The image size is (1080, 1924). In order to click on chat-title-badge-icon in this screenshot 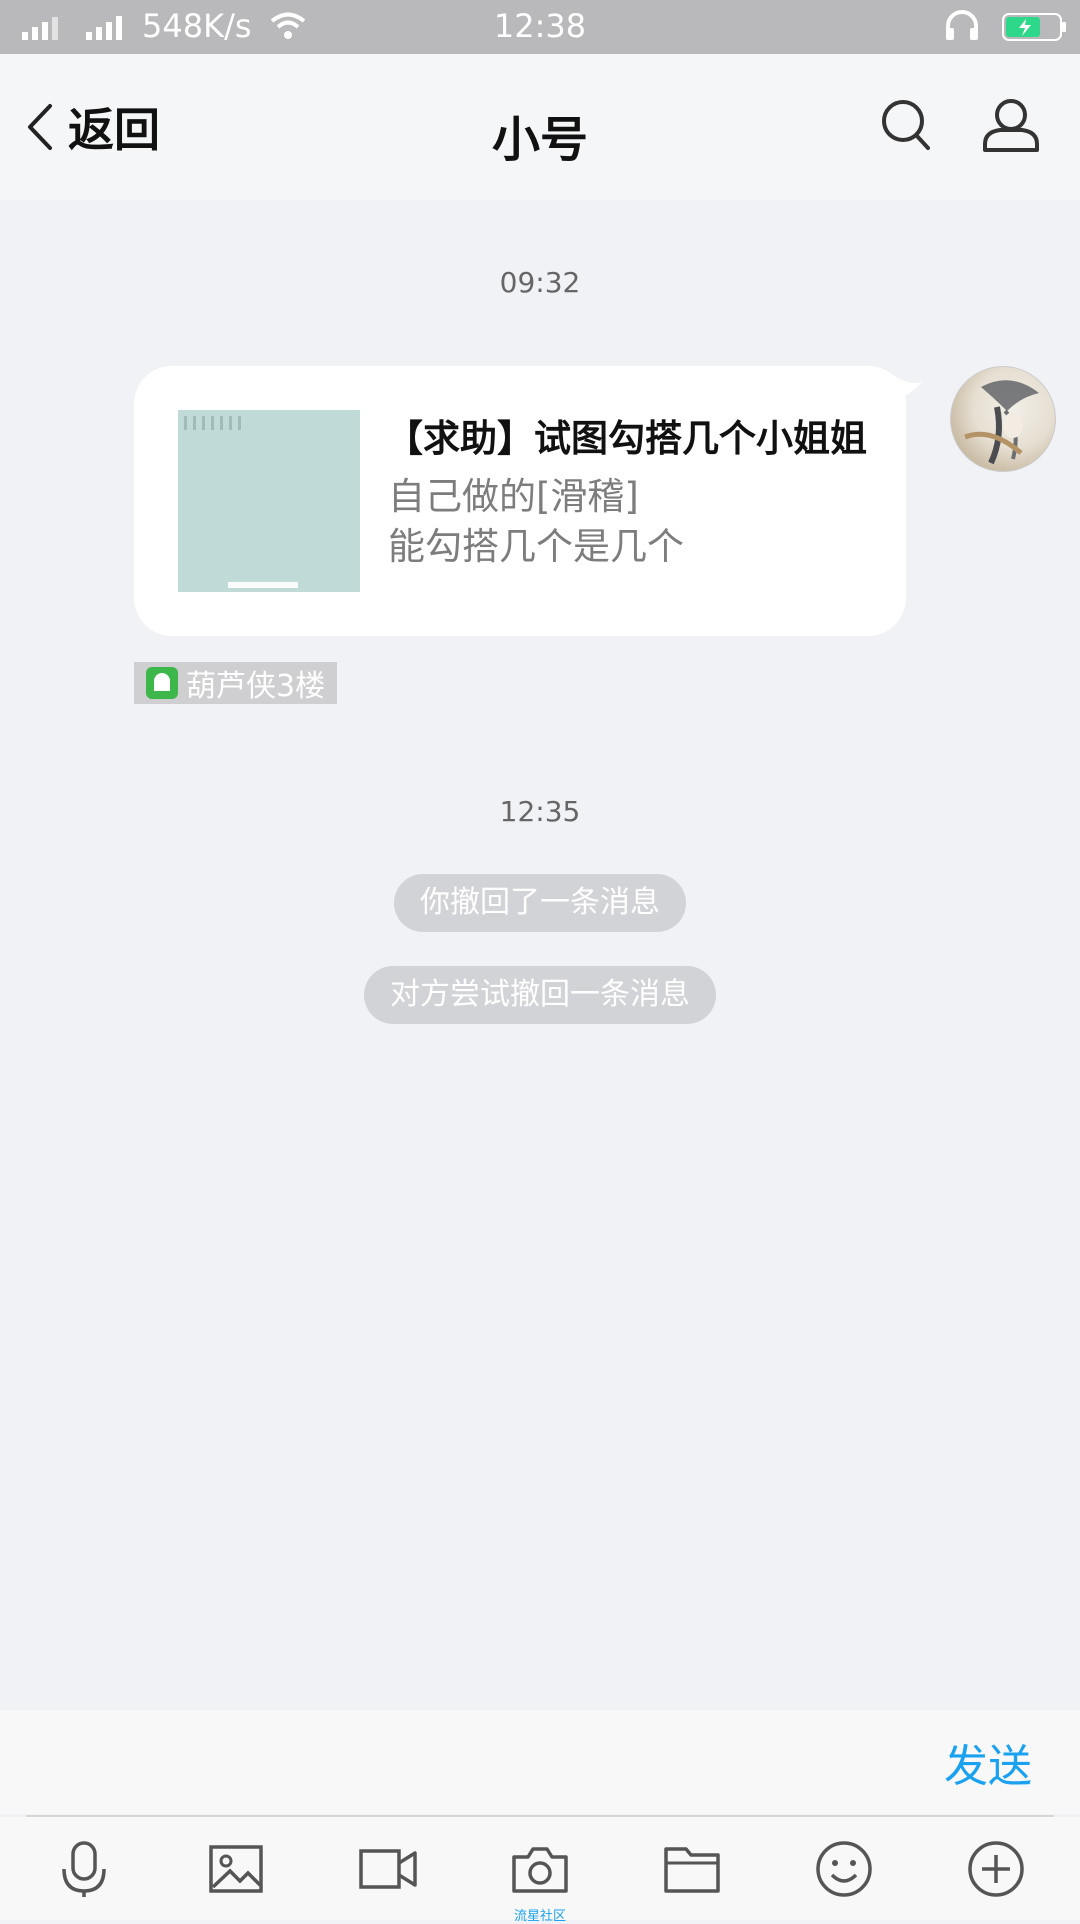, I will do `click(162, 683)`.